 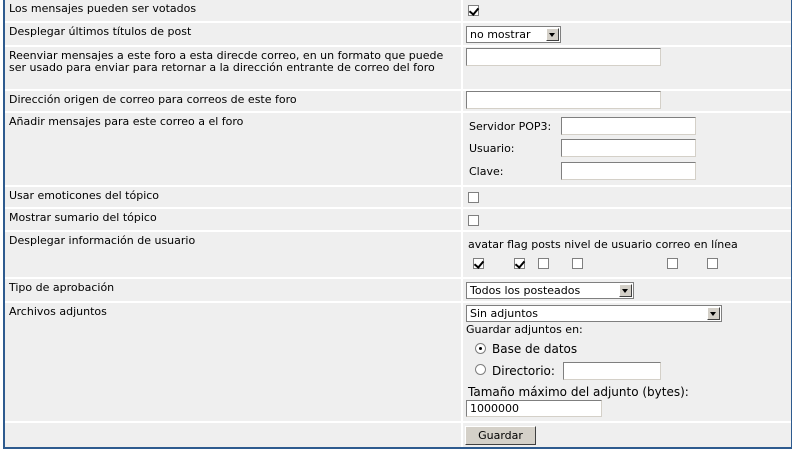 What do you see at coordinates (628, 148) in the screenshot?
I see `pop-user-input` at bounding box center [628, 148].